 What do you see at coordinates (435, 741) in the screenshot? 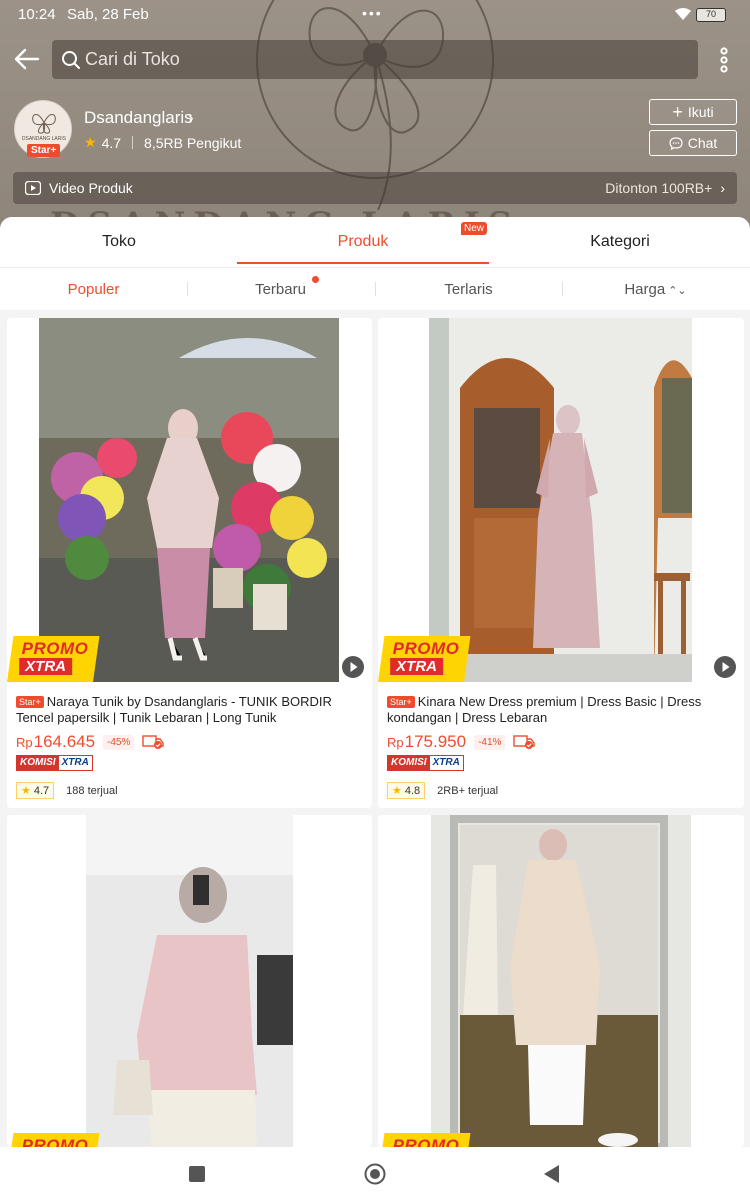
I see `price-value: 175.950` at bounding box center [435, 741].